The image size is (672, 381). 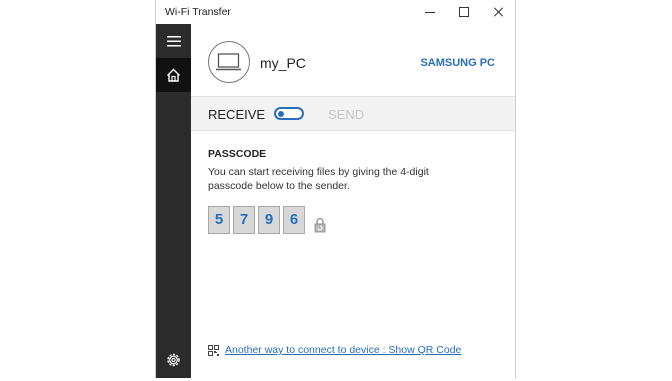 What do you see at coordinates (237, 154) in the screenshot?
I see `passcode-title: PASSCODE` at bounding box center [237, 154].